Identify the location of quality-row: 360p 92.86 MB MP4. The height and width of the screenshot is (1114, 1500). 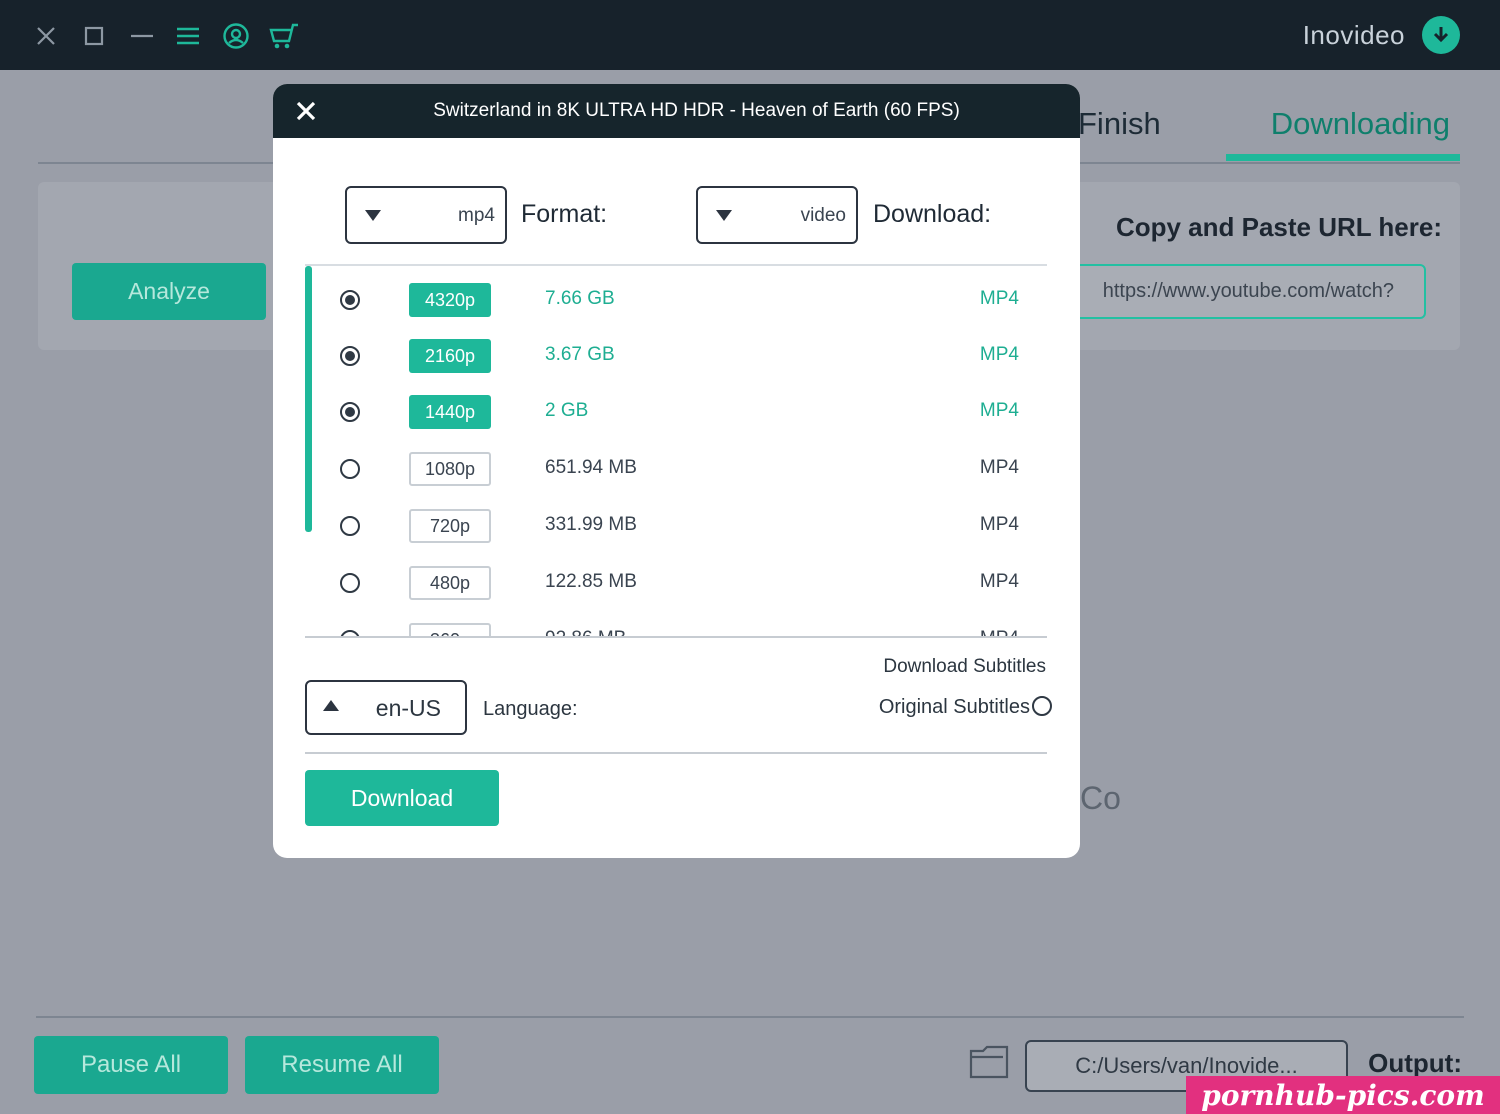
(676, 623).